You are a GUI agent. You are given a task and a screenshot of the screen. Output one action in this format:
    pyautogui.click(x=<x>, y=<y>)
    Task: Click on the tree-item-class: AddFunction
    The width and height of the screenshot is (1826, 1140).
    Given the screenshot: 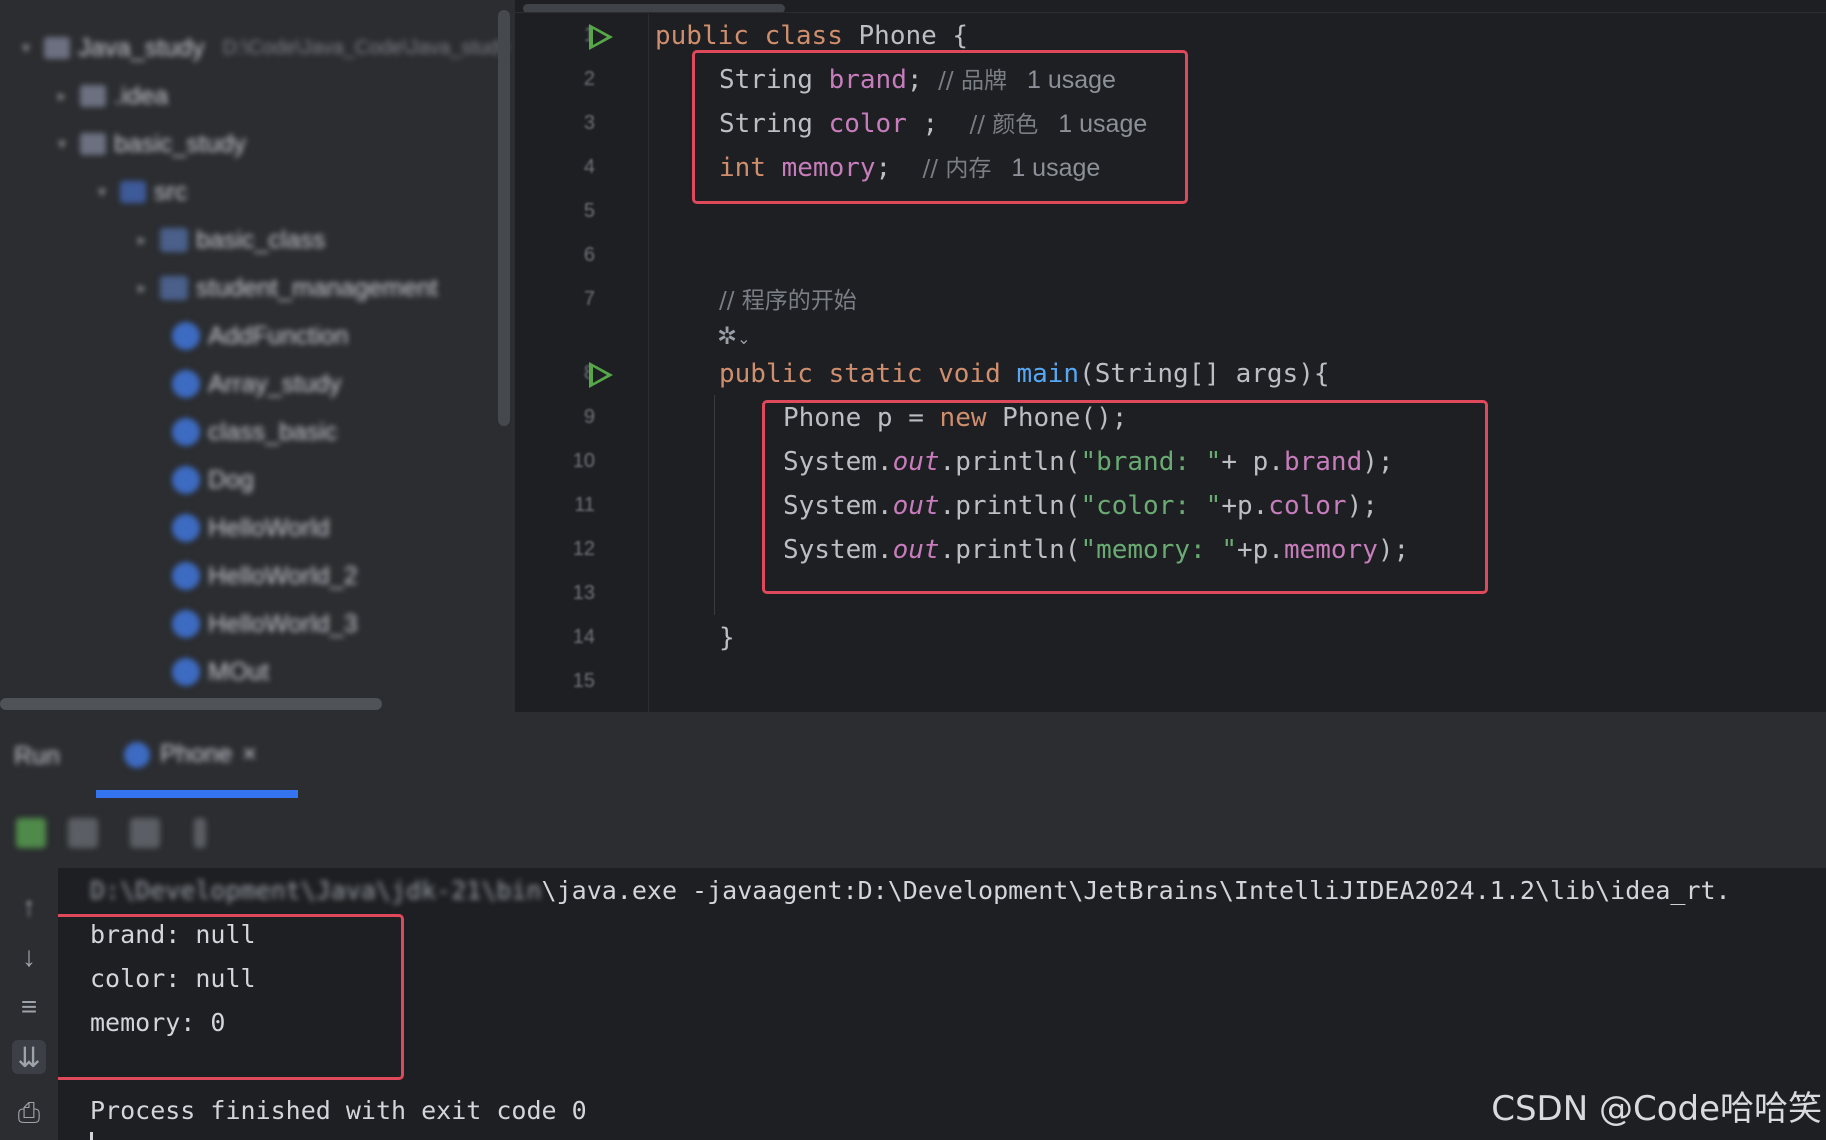 What is the action you would take?
    pyautogui.click(x=260, y=336)
    